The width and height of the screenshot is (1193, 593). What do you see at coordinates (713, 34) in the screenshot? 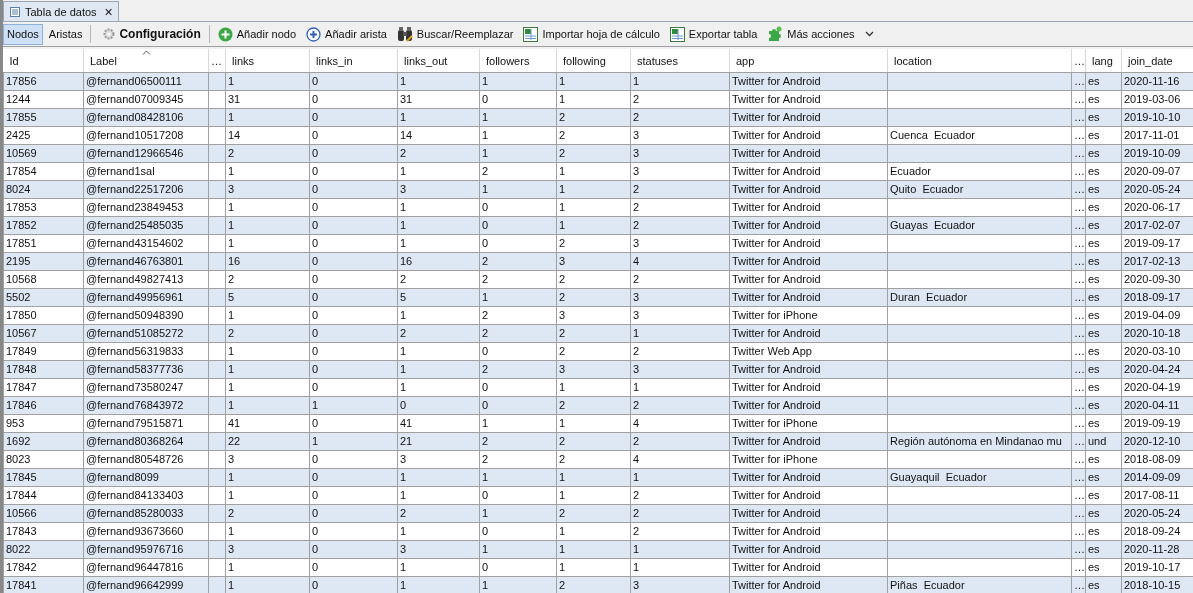
I see `toolbar-button: Exportar tabla` at bounding box center [713, 34].